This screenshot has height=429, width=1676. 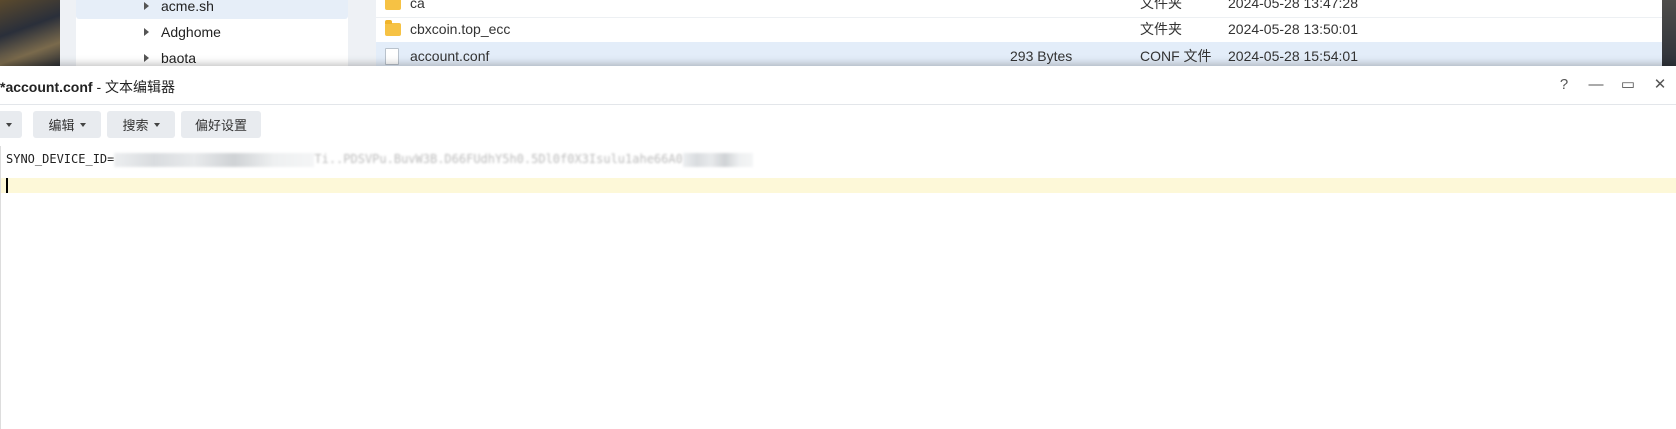 What do you see at coordinates (392, 56) in the screenshot?
I see `file-icon` at bounding box center [392, 56].